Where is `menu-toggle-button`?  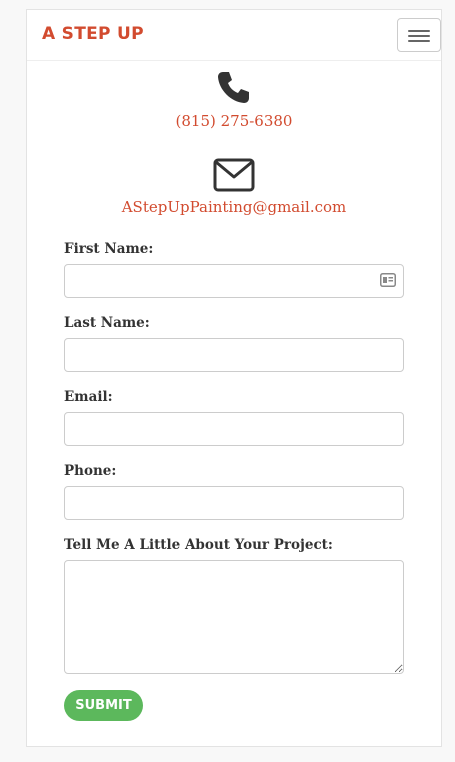 menu-toggle-button is located at coordinates (419, 35).